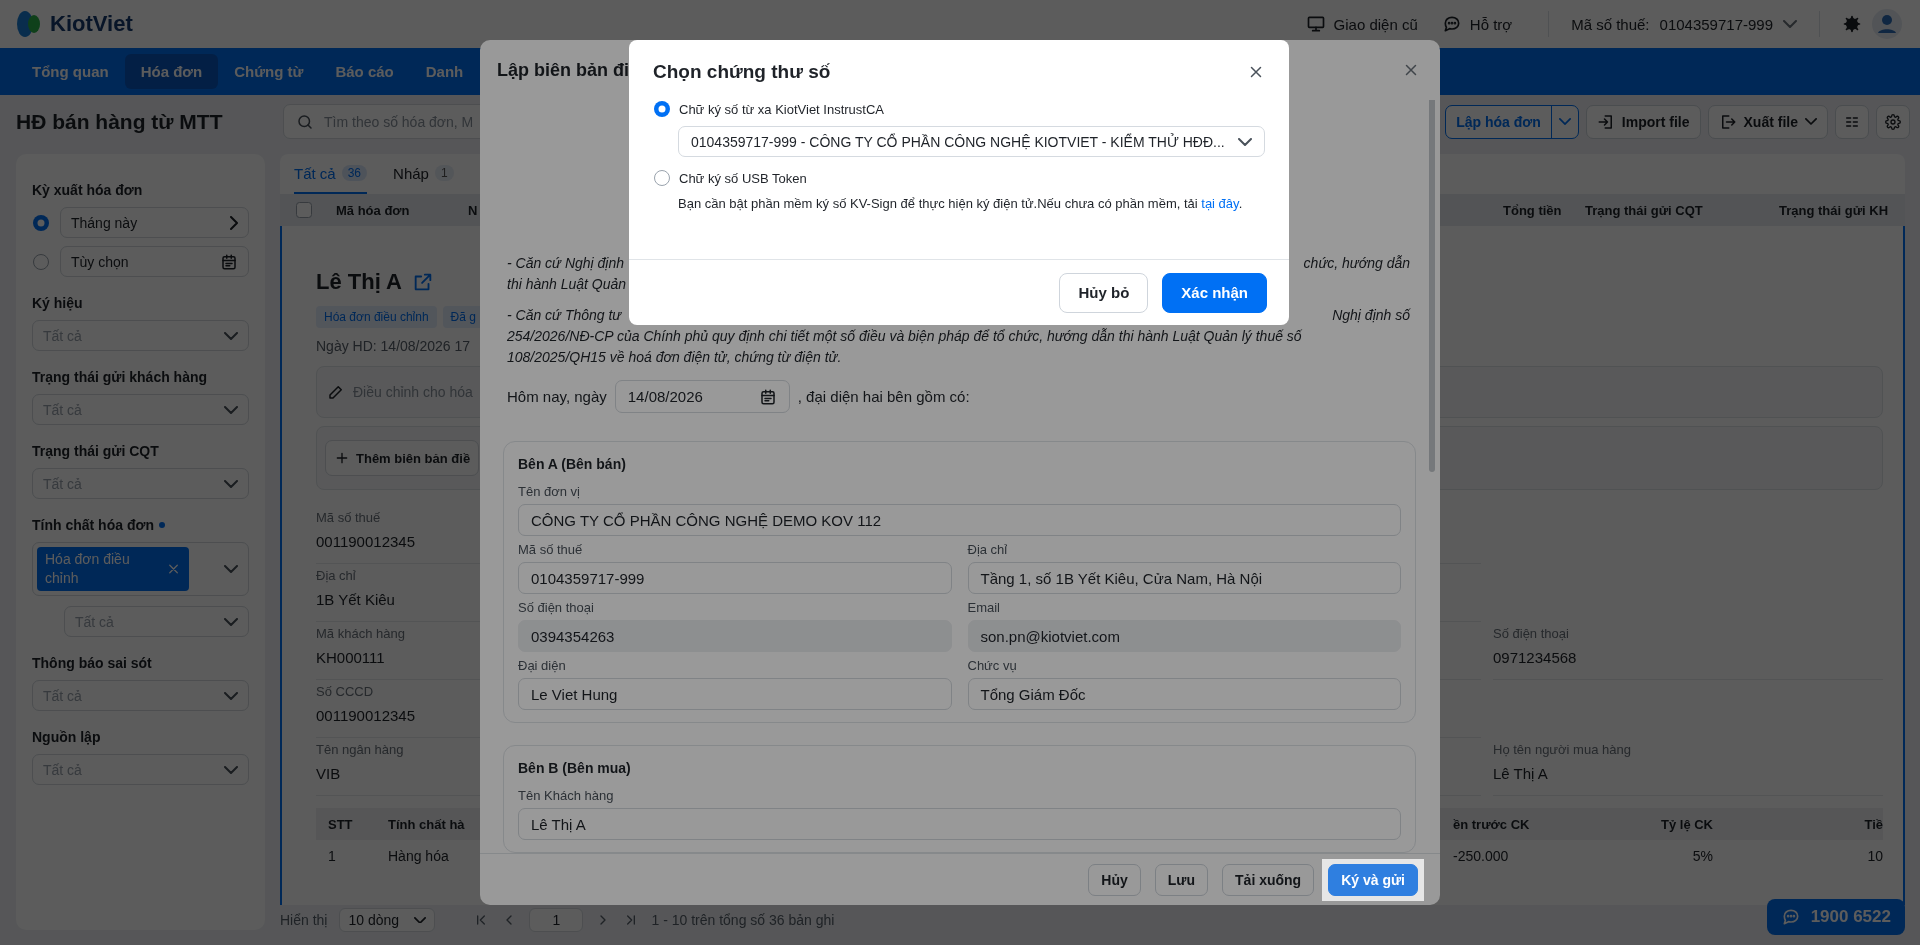  Describe the element at coordinates (1835, 917) in the screenshot. I see `hotline-button: 1900 6522` at that location.